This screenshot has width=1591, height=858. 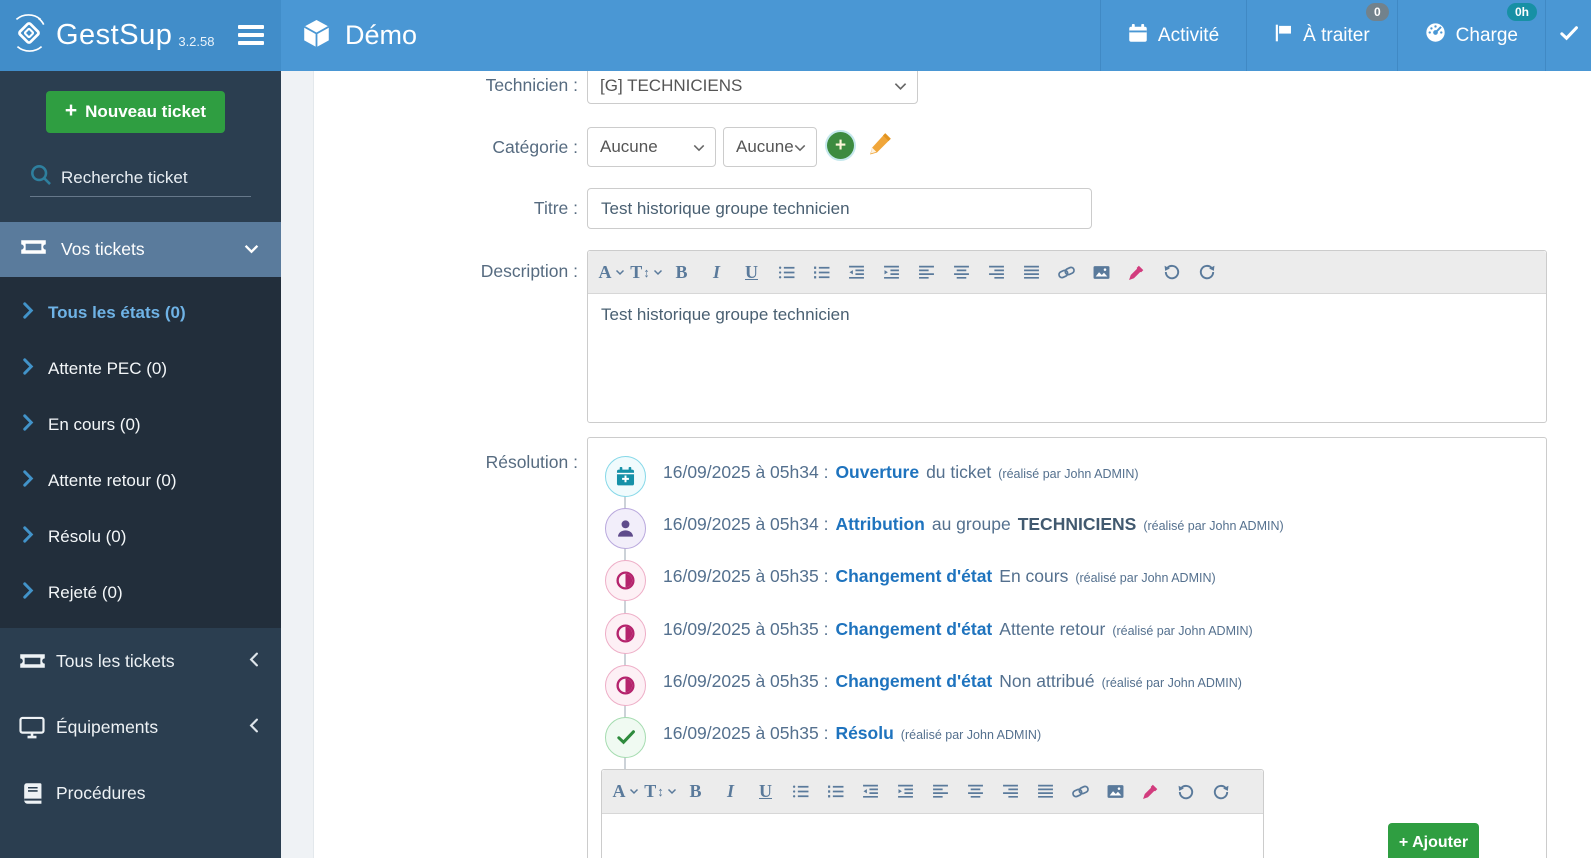 I want to click on list-ol-icon, so click(x=835, y=791).